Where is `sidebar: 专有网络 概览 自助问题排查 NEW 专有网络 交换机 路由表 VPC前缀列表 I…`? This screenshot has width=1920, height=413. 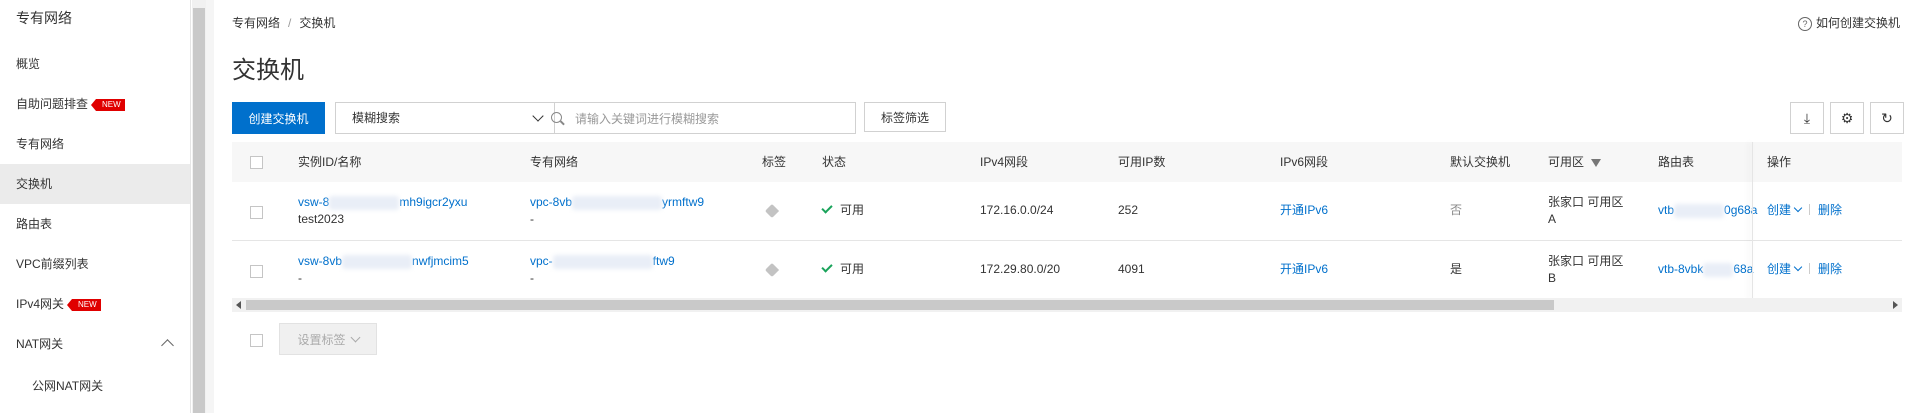 sidebar: 专有网络 概览 自助问题排查 NEW 专有网络 交换机 路由表 VPC前缀列表 I… is located at coordinates (95, 206).